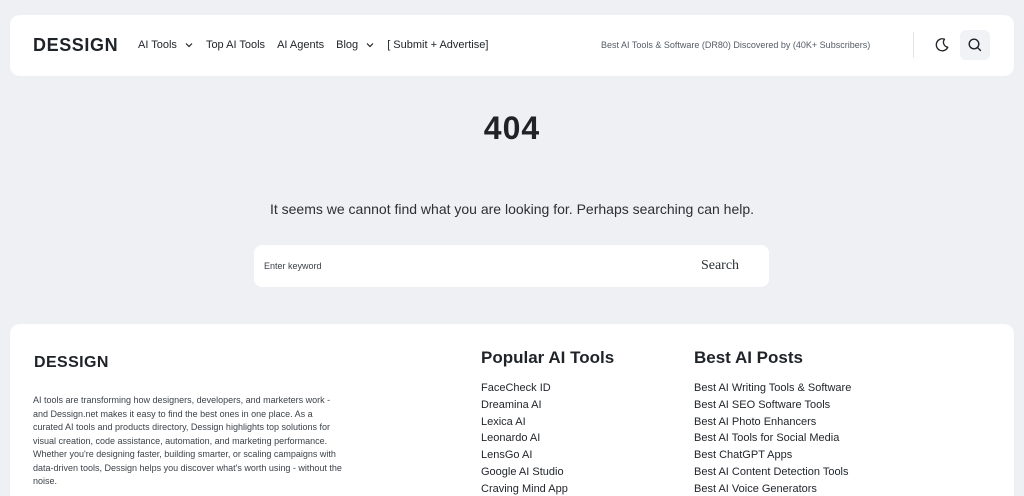 The image size is (1024, 496). Describe the element at coordinates (772, 488) in the screenshot. I see `best-post-link: Best AI Voice Generators` at that location.